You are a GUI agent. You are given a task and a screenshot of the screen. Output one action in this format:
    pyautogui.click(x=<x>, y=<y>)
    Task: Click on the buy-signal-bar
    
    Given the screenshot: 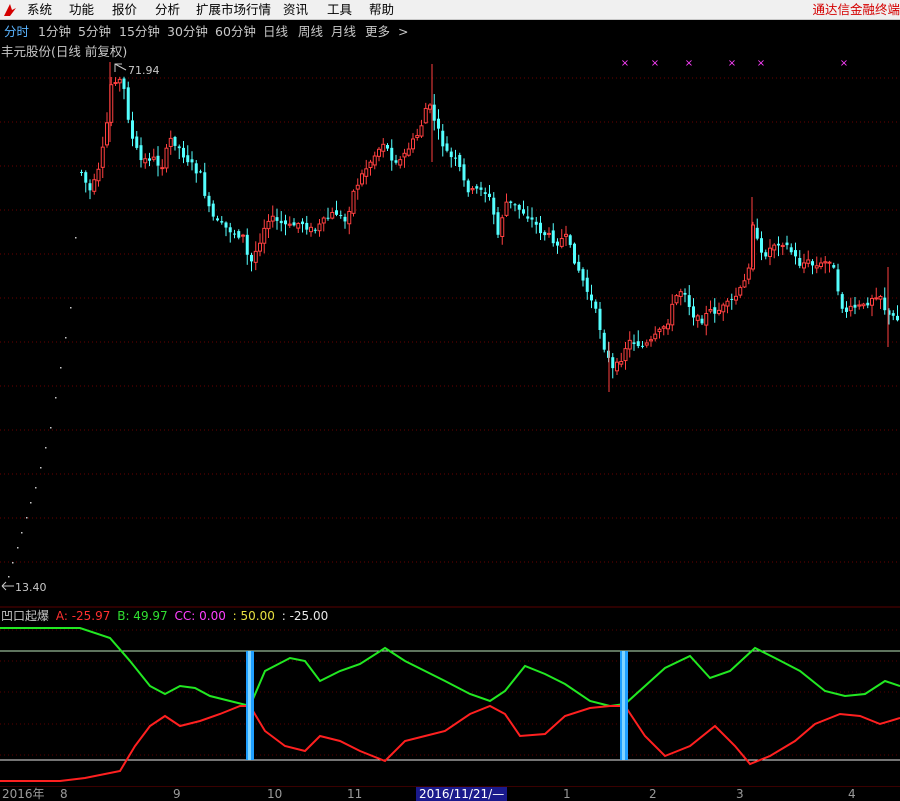 What is the action you would take?
    pyautogui.click(x=624, y=705)
    